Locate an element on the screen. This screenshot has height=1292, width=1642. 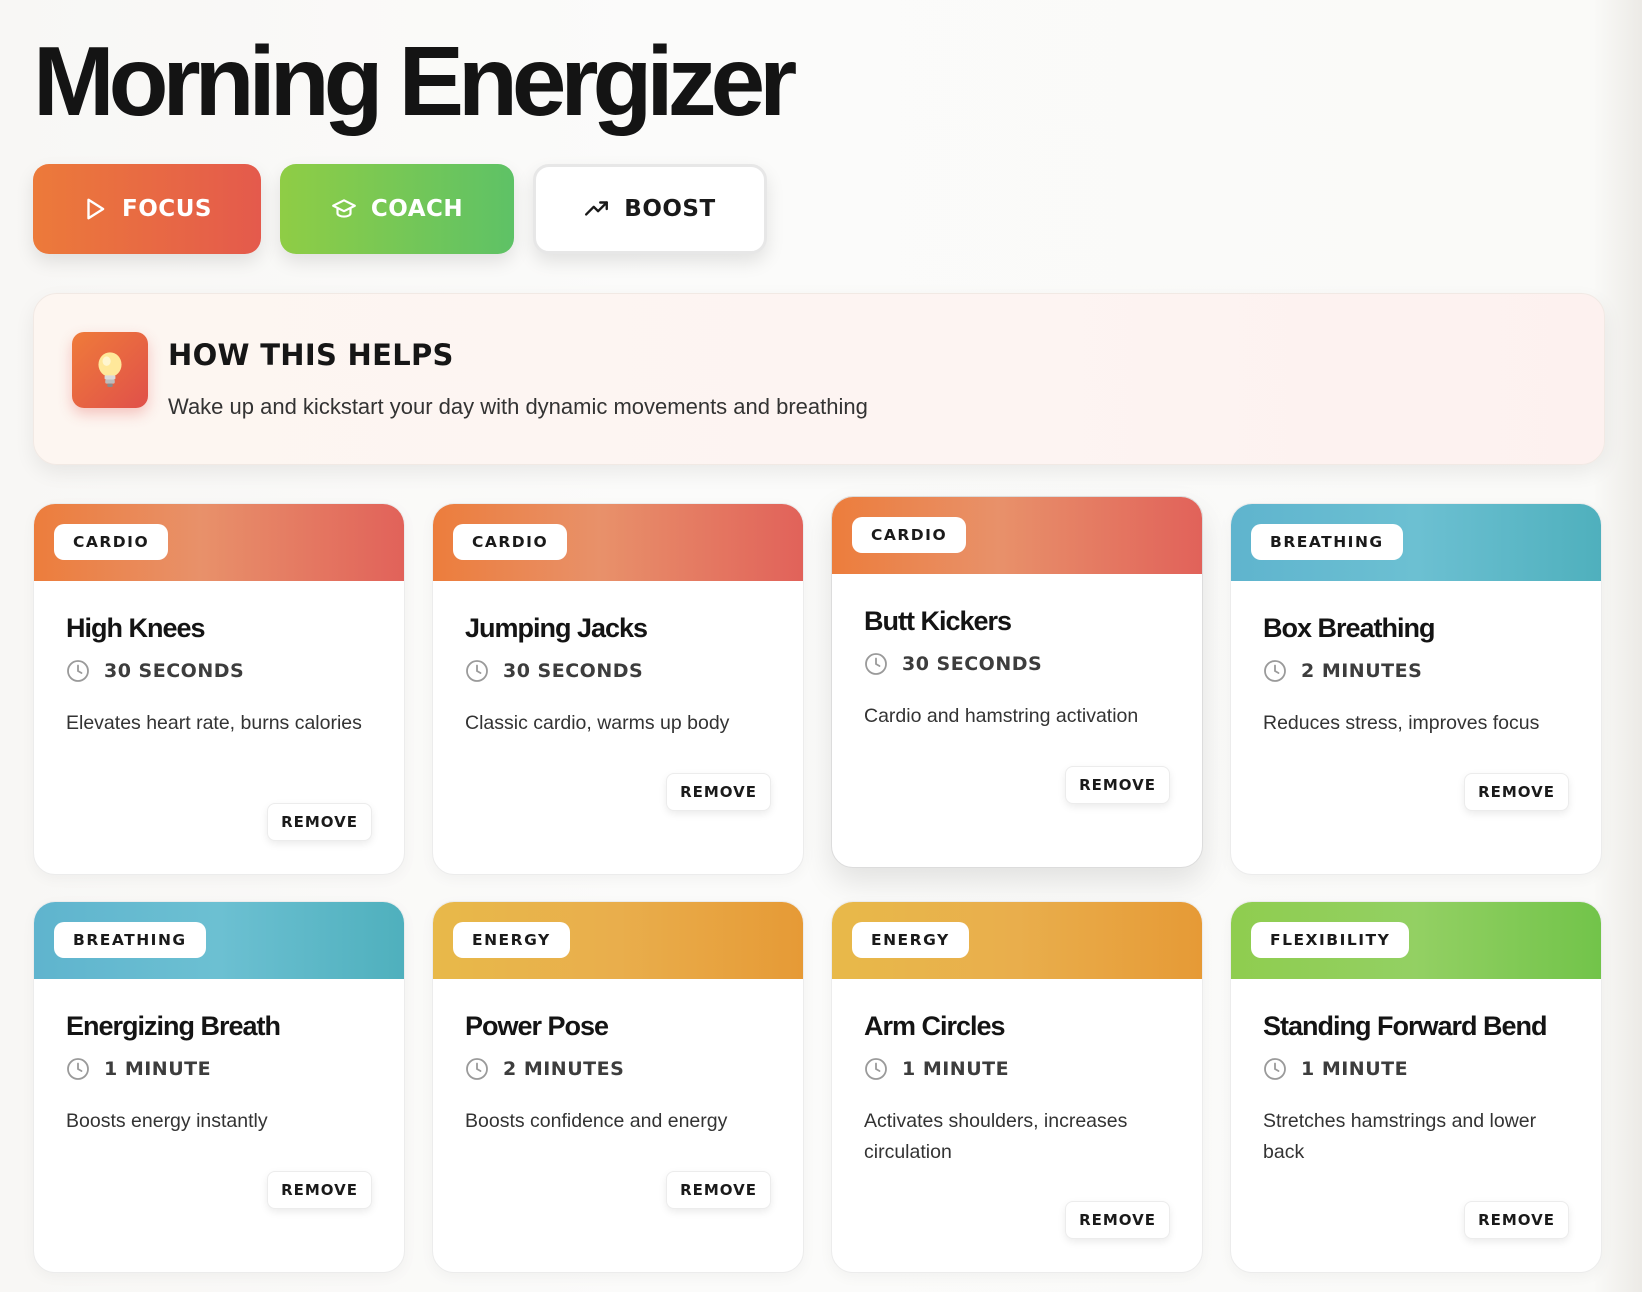
exercise-title: Butt Kickers is located at coordinates (938, 621).